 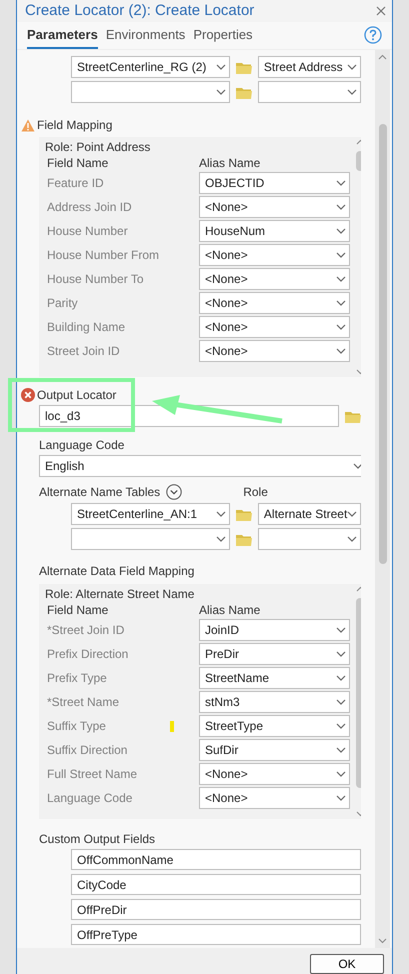 I want to click on highlight-mark, so click(x=172, y=726).